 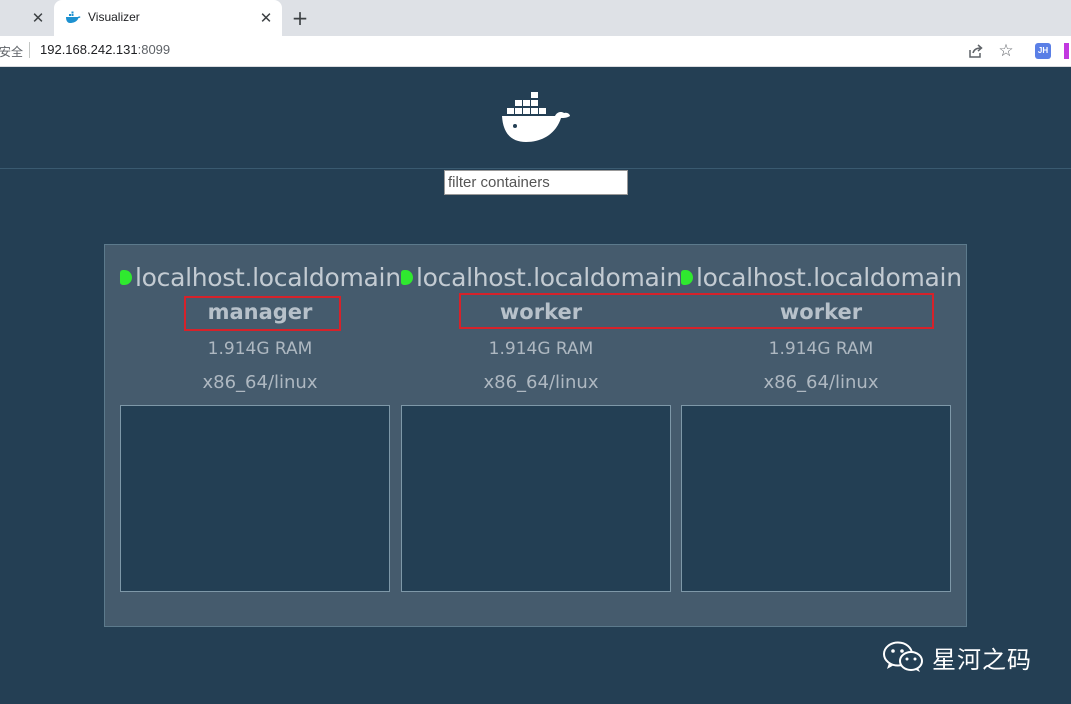 What do you see at coordinates (903, 656) in the screenshot?
I see `wechat-icon` at bounding box center [903, 656].